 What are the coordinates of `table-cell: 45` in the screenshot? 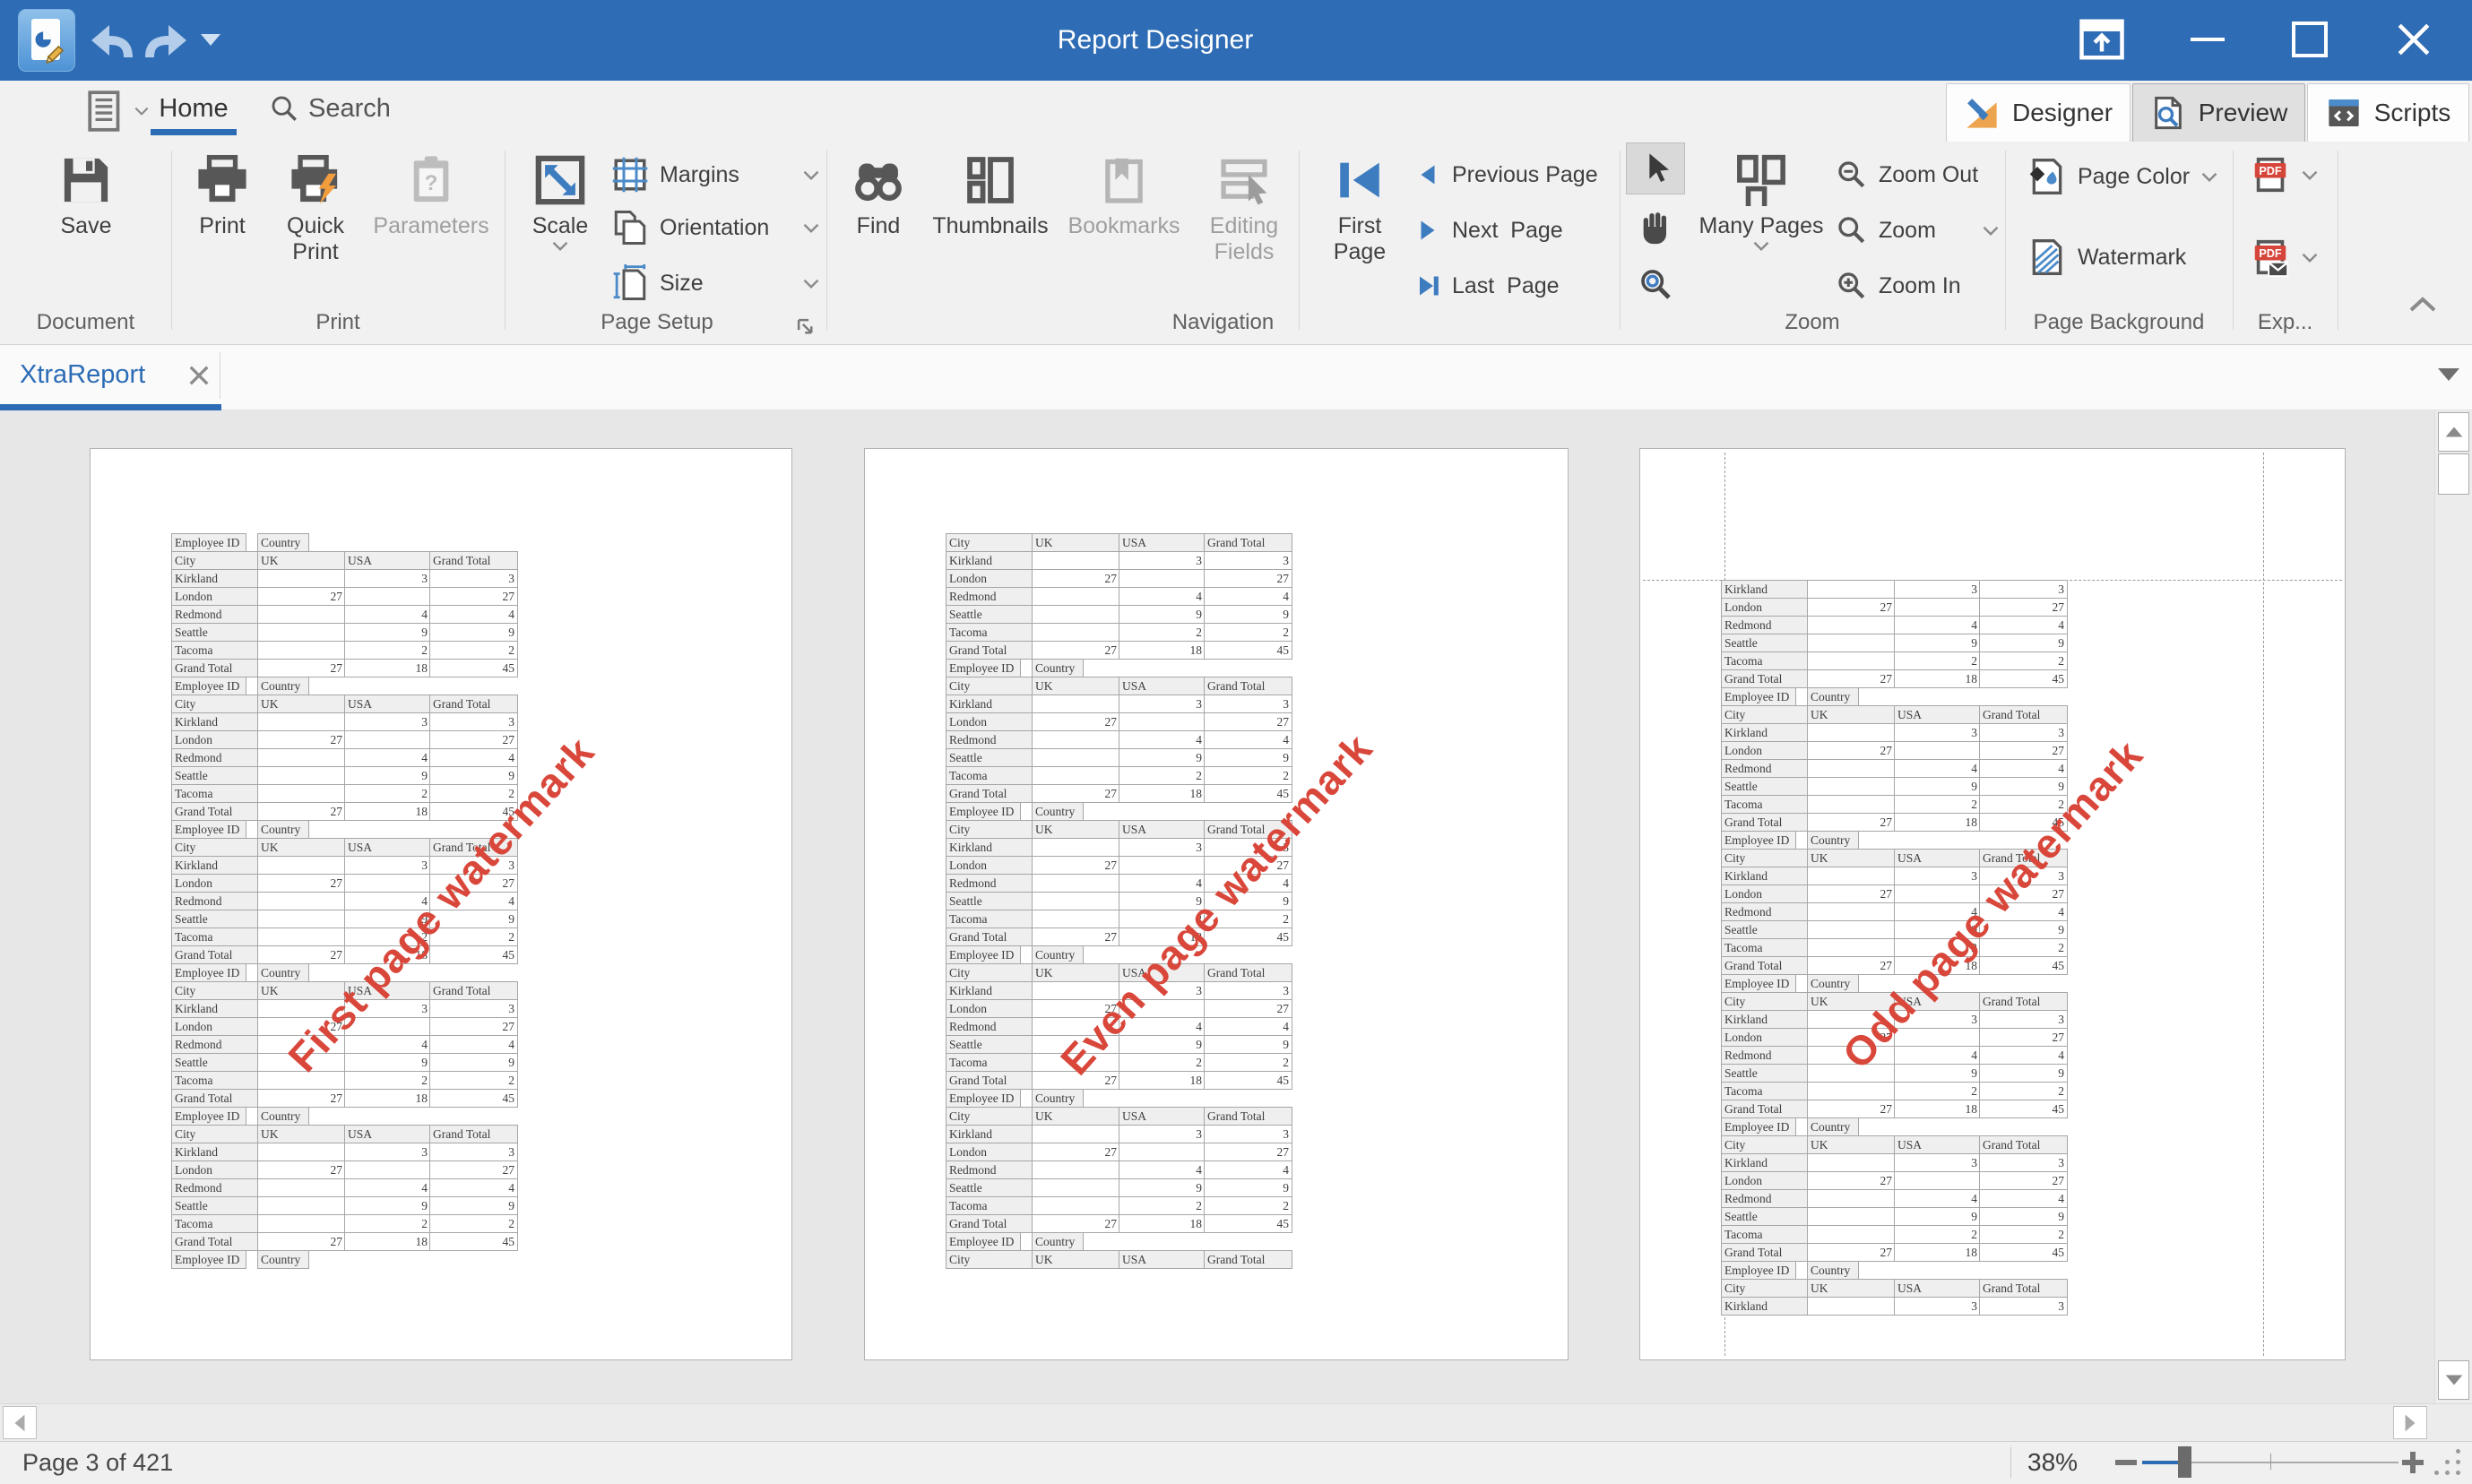 It's located at (2023, 965).